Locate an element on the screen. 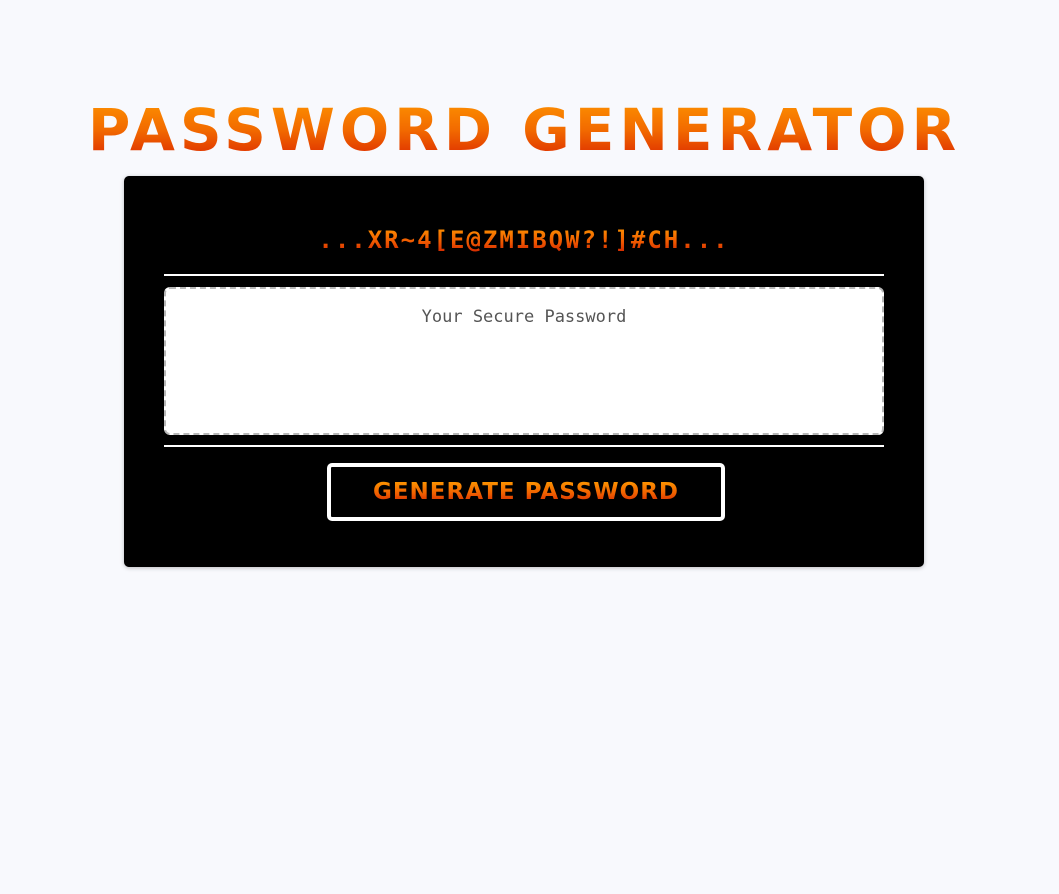 The width and height of the screenshot is (1059, 894). page-title: Password Generator is located at coordinates (524, 130).